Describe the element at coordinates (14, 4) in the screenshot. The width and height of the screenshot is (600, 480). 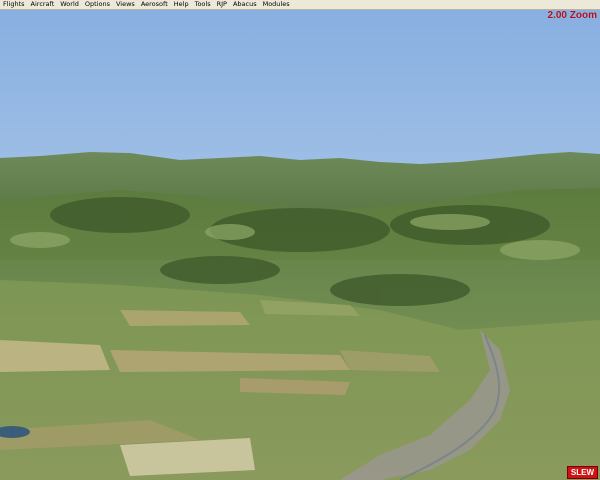
I see `menu-flights: Flights` at that location.